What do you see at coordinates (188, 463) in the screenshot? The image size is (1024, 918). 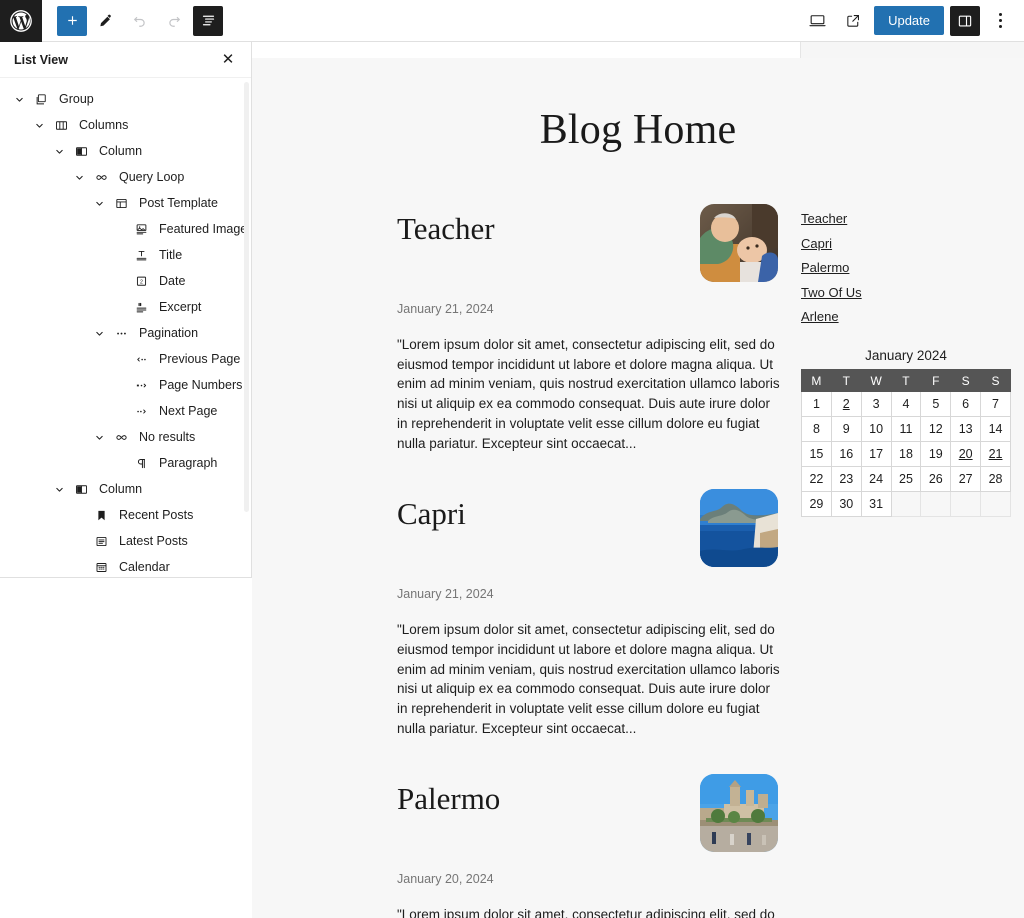 I see `list-view-item-label: Paragraph` at bounding box center [188, 463].